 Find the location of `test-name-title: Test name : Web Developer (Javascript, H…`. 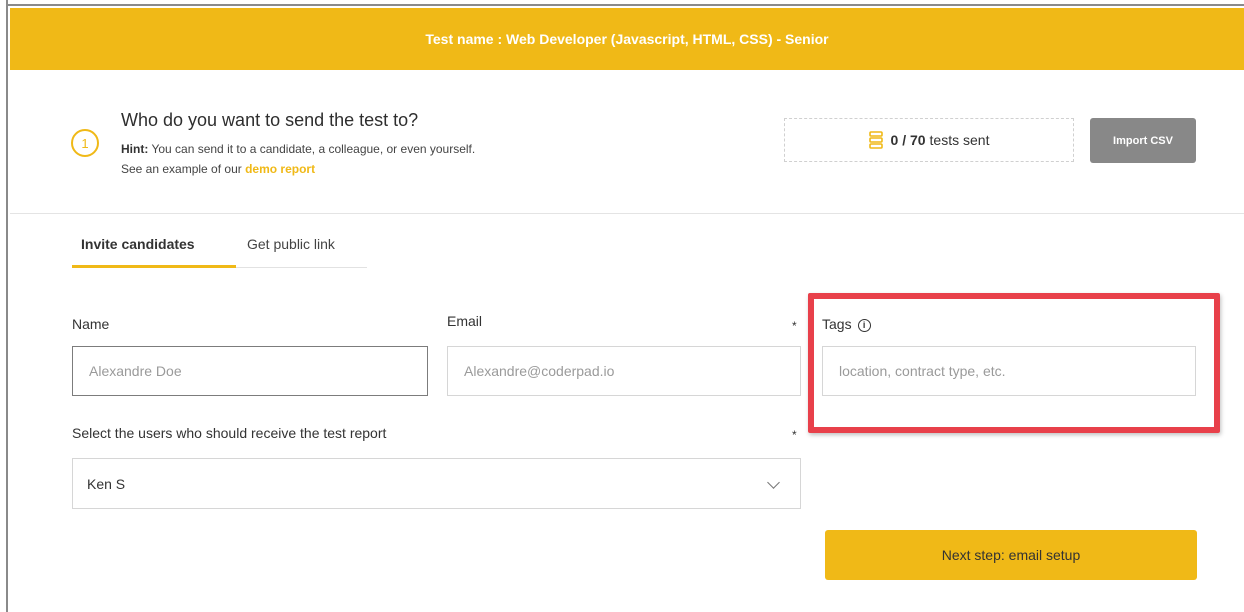

test-name-title: Test name : Web Developer (Javascript, H… is located at coordinates (627, 39).